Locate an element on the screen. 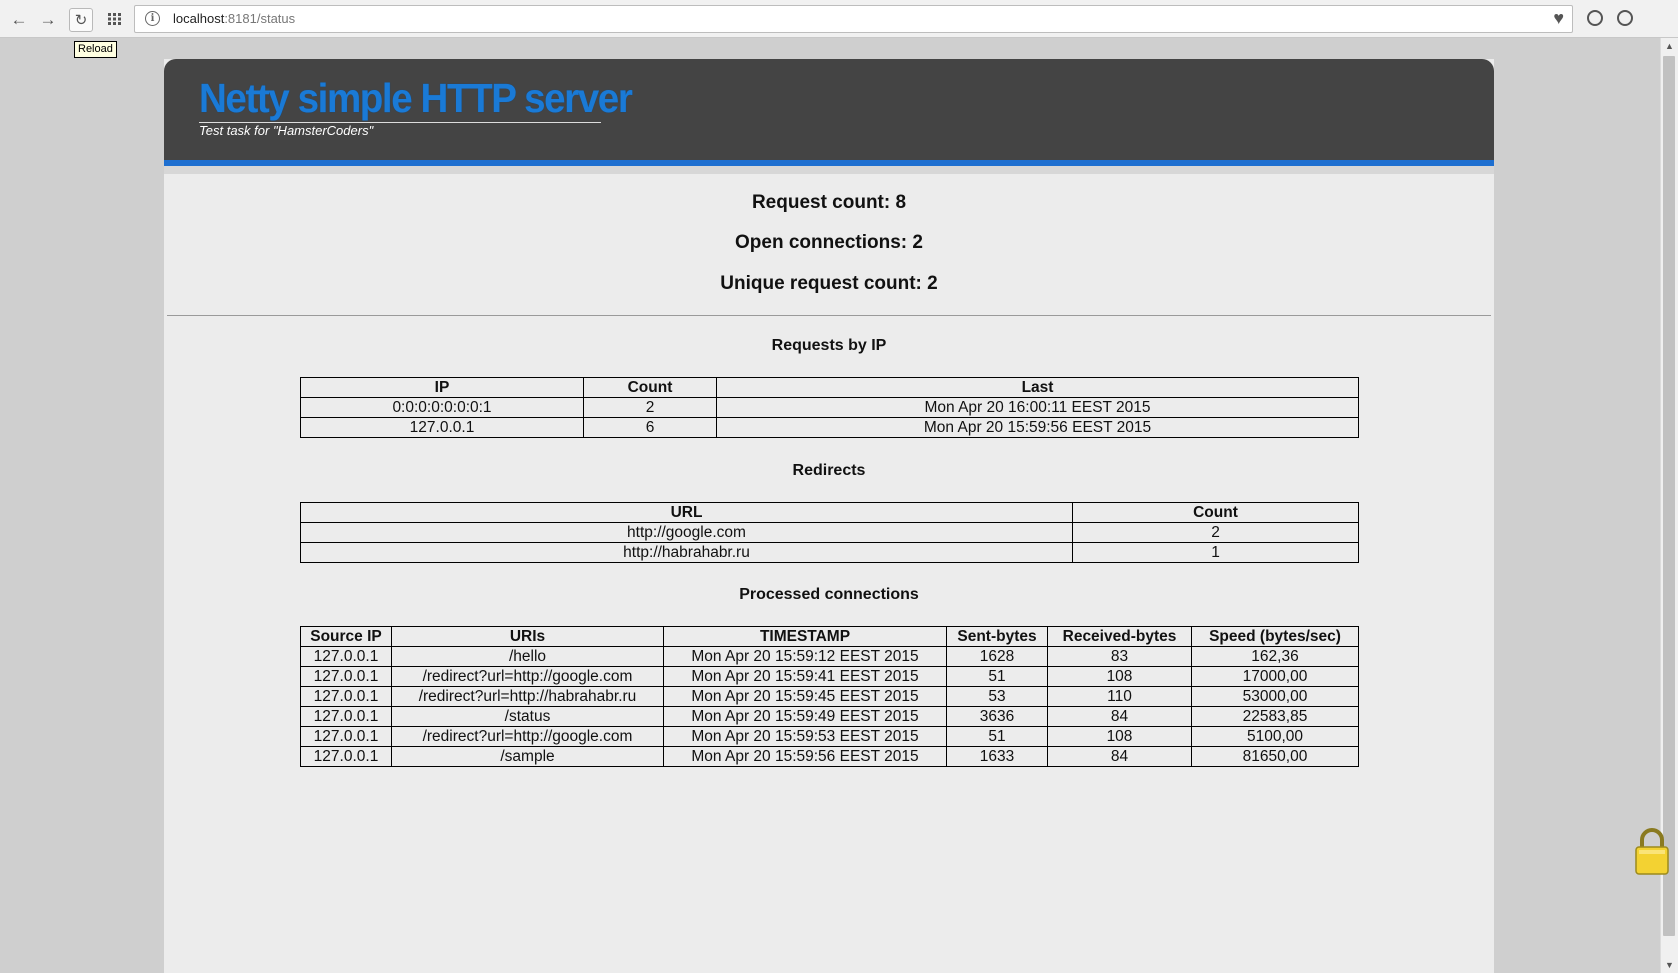  profile-icon is located at coordinates (1625, 18).